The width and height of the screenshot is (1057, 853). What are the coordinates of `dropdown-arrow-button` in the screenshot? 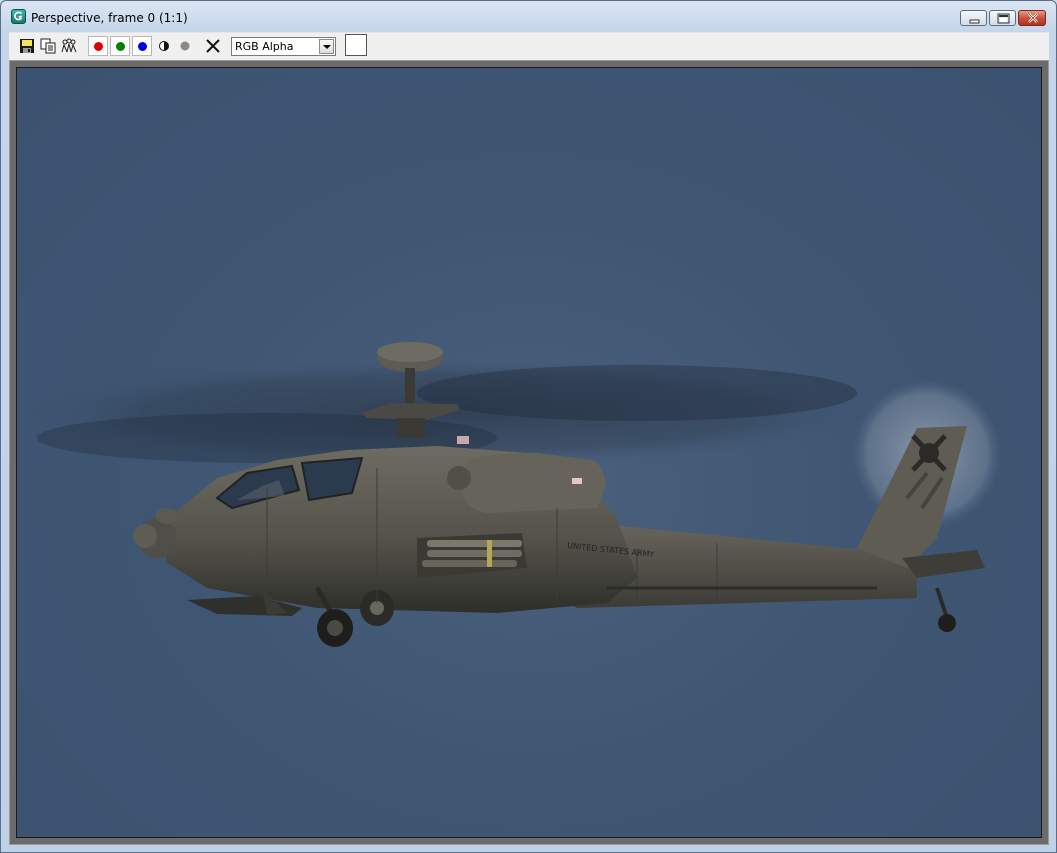 It's located at (326, 46).